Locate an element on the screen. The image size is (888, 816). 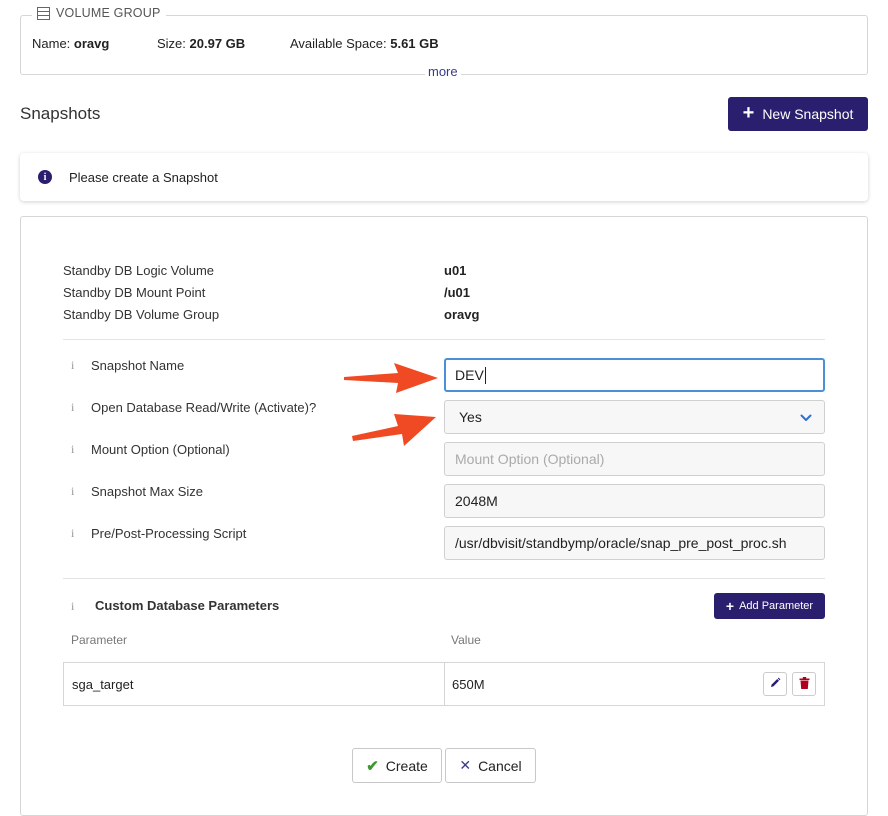
custom-params-title: Custom Database Parameters is located at coordinates (187, 605).